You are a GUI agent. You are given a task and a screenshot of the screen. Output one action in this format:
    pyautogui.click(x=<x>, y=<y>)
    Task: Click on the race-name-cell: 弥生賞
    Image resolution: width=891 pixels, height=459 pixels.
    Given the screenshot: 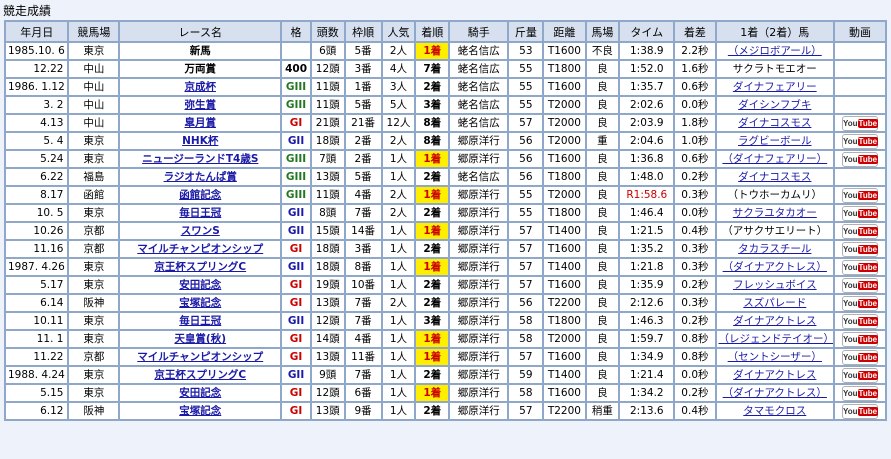 What is the action you would take?
    pyautogui.click(x=200, y=105)
    